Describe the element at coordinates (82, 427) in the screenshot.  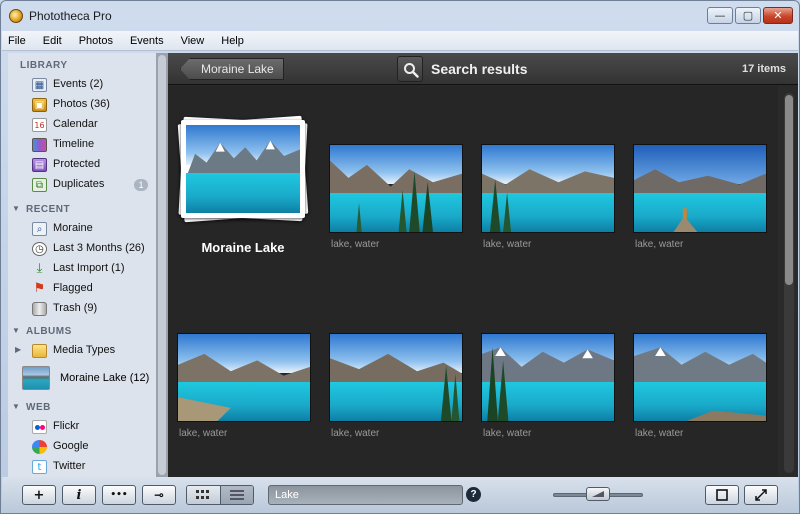
I see `sidebar-item-flickr: Flickr` at that location.